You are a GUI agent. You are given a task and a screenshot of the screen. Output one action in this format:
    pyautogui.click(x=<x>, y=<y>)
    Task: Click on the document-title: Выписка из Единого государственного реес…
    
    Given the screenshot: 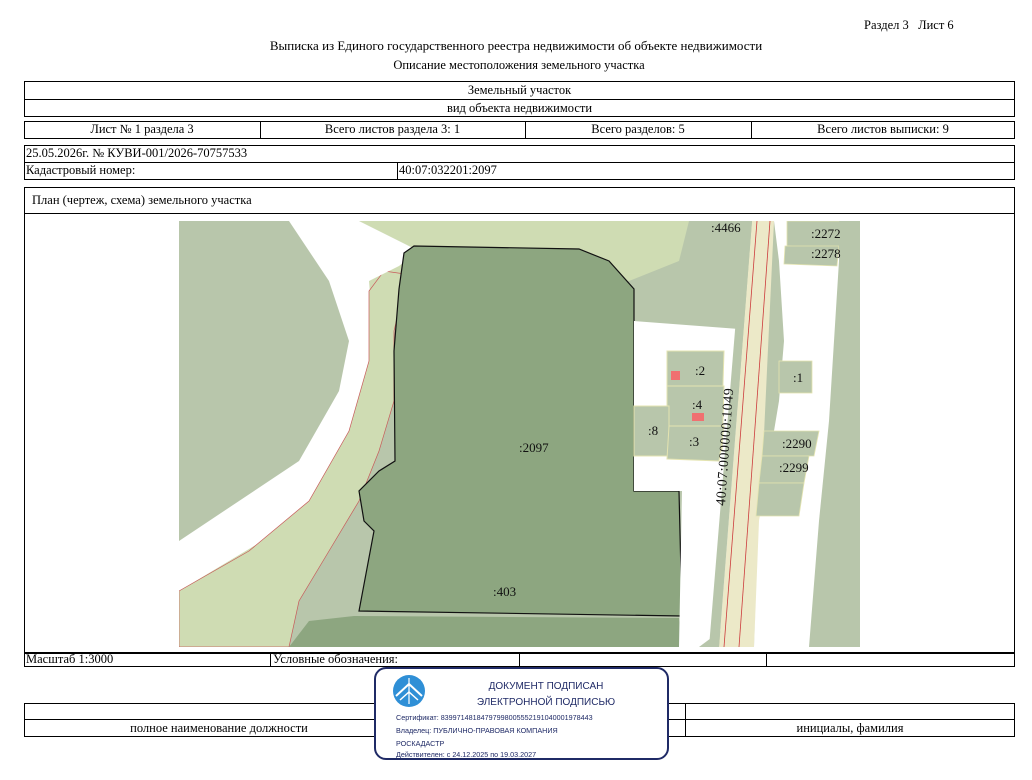 What is the action you would take?
    pyautogui.click(x=516, y=45)
    